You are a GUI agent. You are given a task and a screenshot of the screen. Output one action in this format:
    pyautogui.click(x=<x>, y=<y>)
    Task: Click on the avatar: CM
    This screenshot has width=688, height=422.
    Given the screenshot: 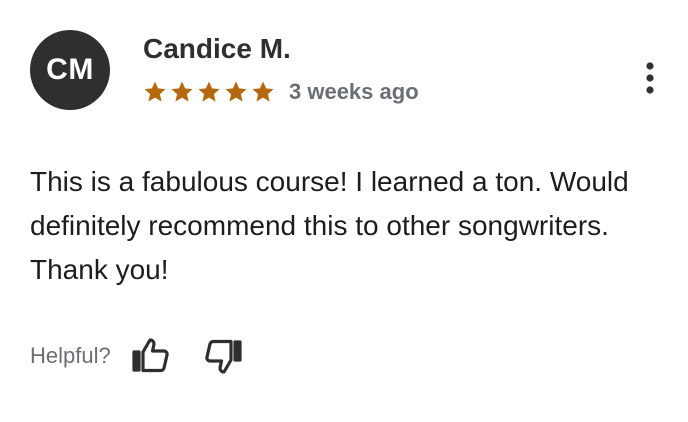 What is the action you would take?
    pyautogui.click(x=70, y=70)
    